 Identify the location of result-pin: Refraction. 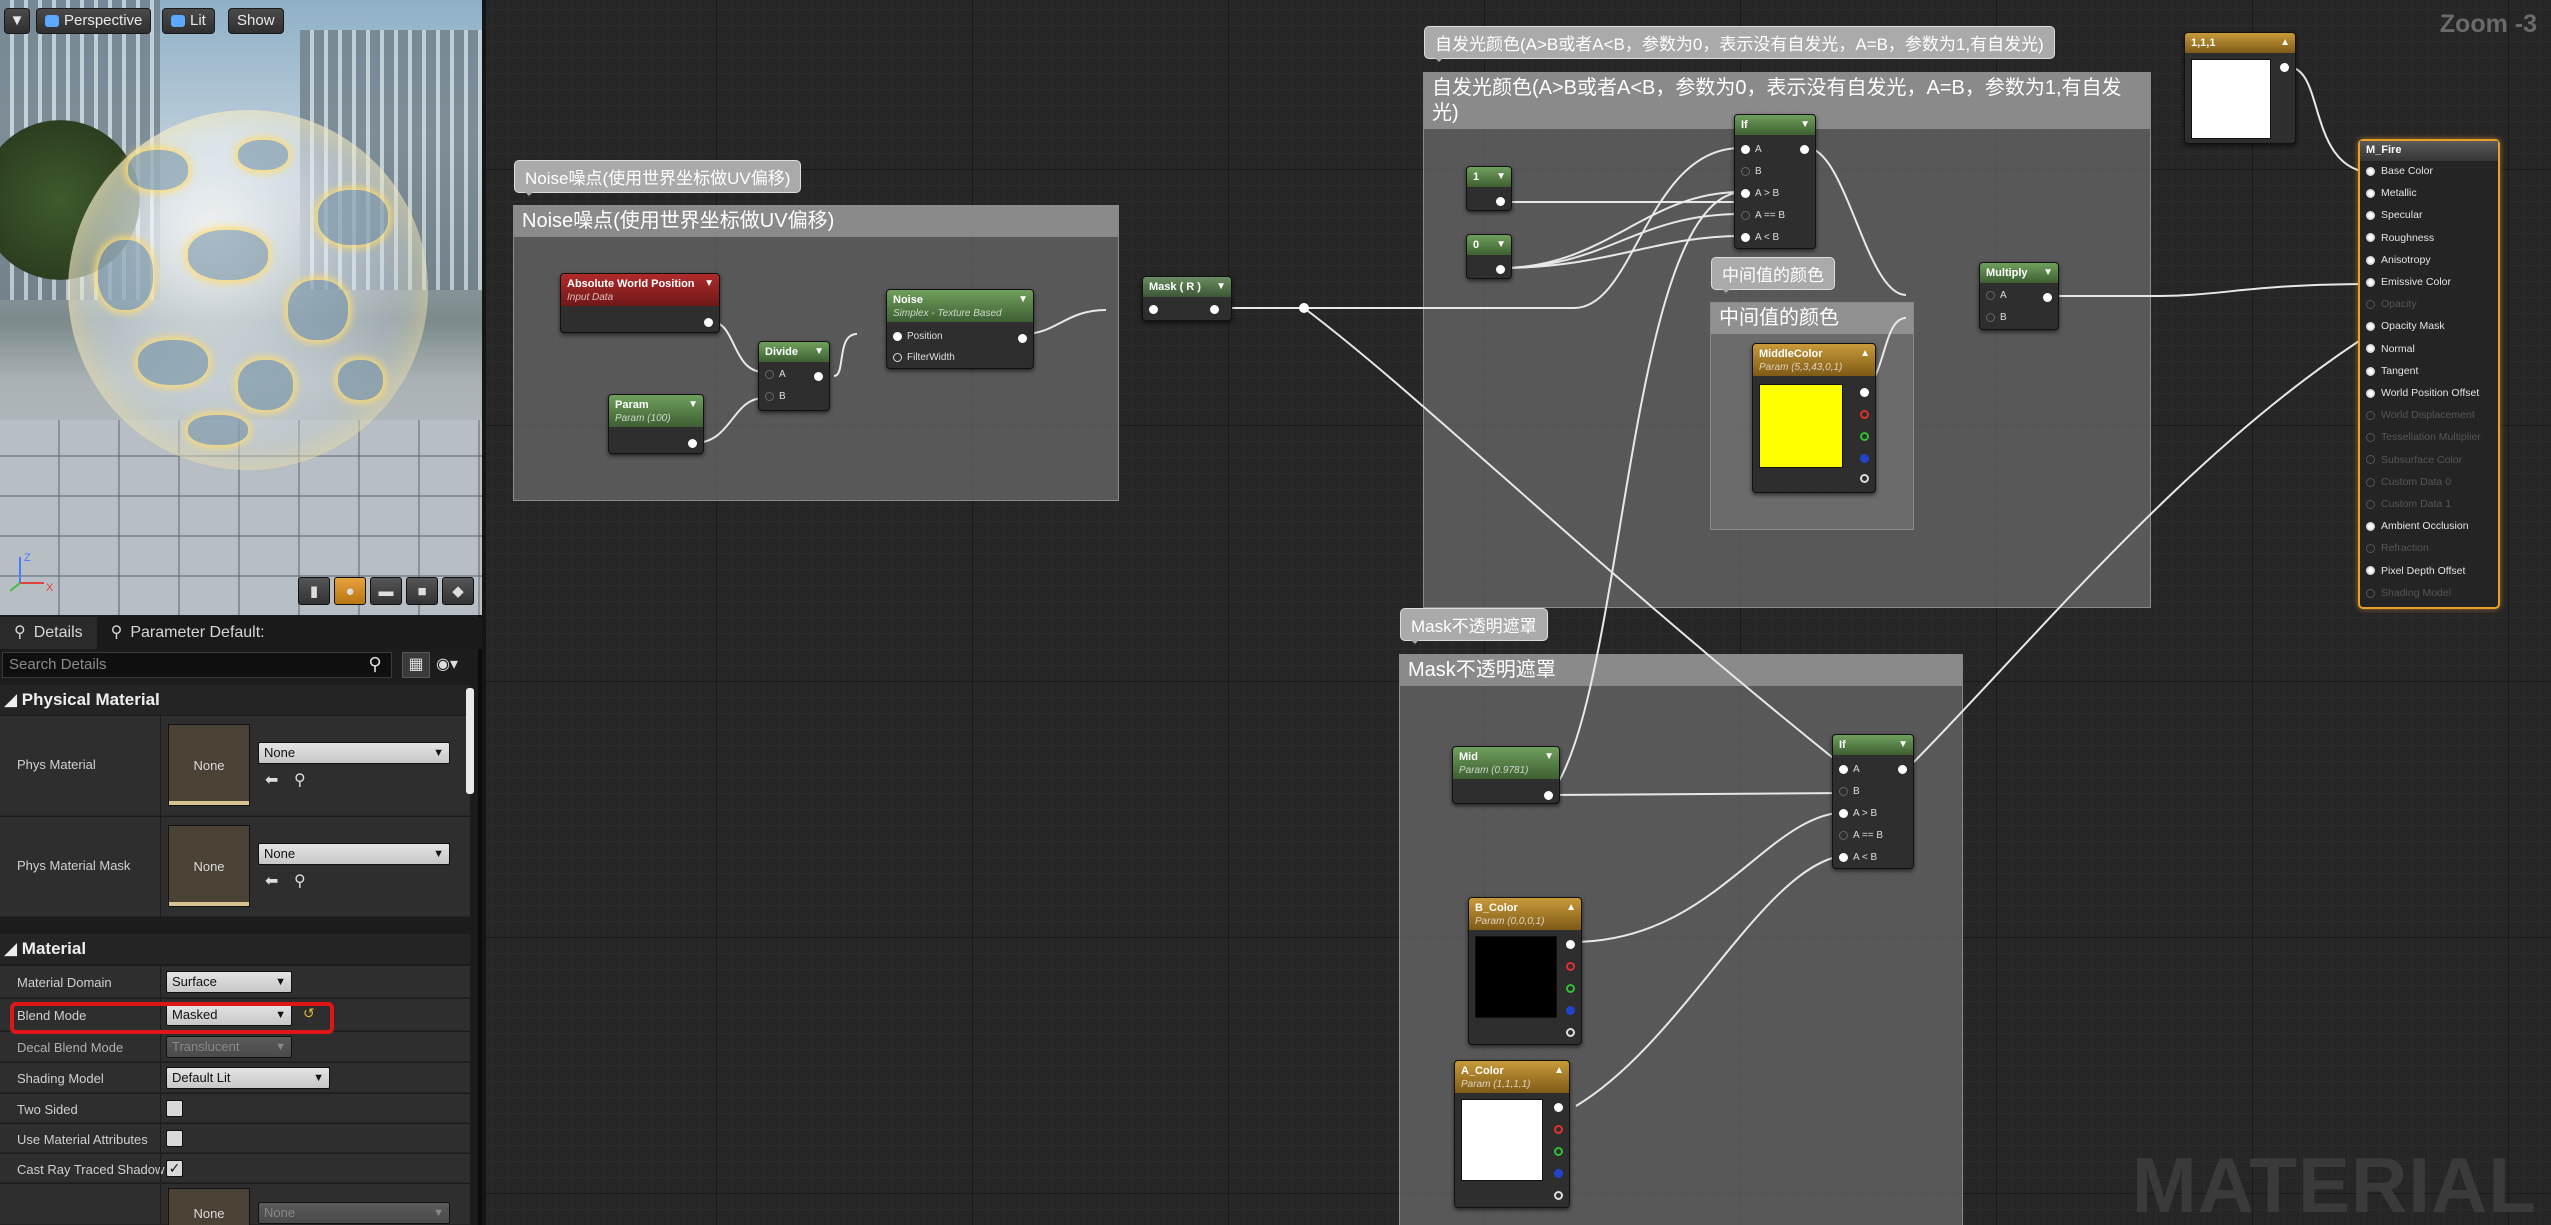
(2397, 548).